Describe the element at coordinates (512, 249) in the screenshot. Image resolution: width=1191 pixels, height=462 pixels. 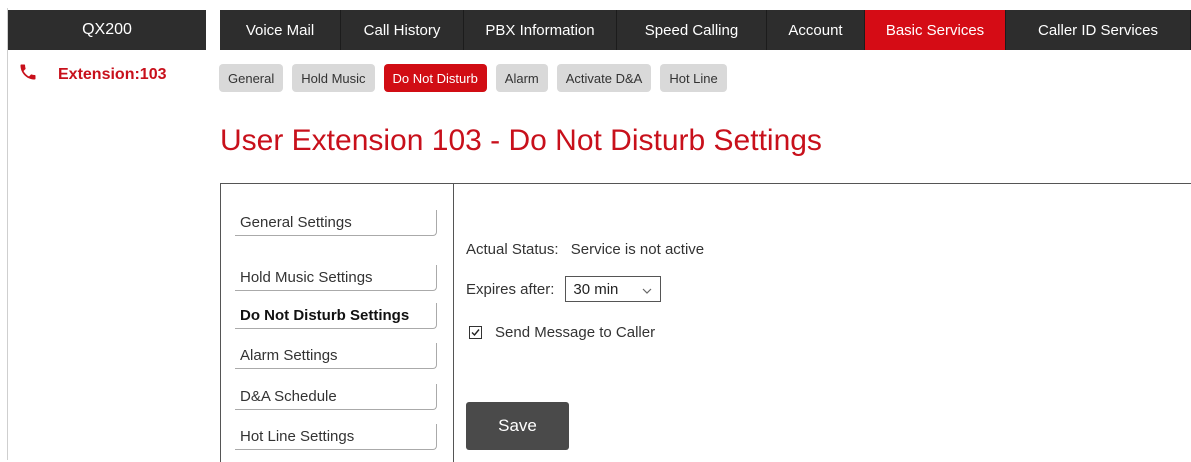
I see `status-label: Actual Status:` at that location.